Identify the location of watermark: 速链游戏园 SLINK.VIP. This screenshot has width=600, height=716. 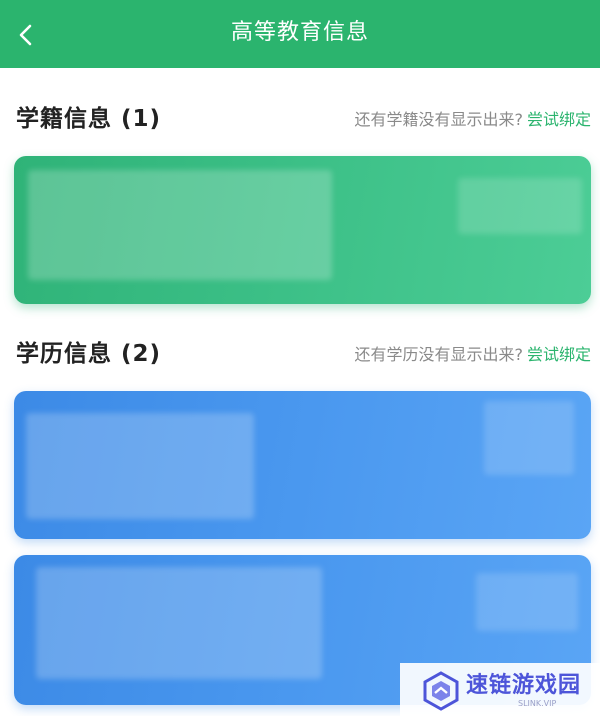
(500, 689).